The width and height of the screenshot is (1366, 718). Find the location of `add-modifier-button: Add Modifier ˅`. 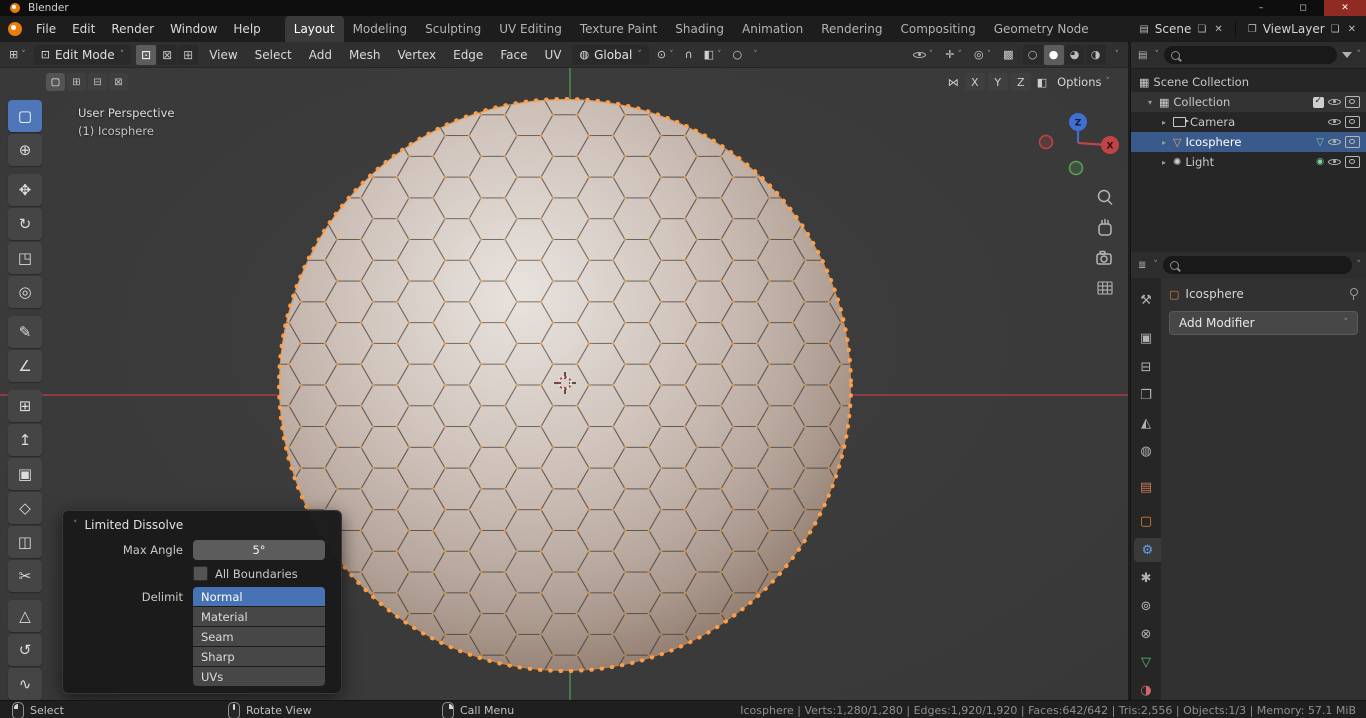

add-modifier-button: Add Modifier ˅ is located at coordinates (1263, 323).